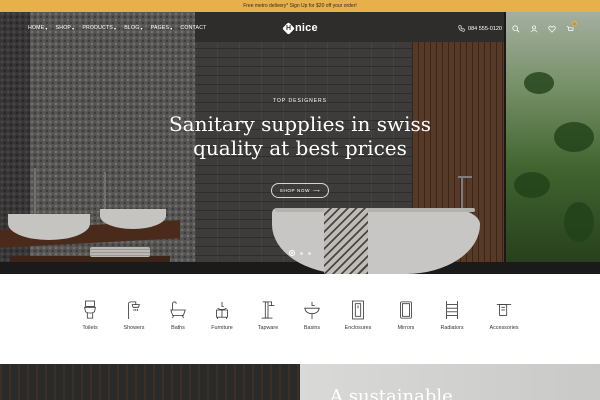 This screenshot has height=400, width=600. Describe the element at coordinates (134, 310) in the screenshot. I see `shower-icon` at that location.